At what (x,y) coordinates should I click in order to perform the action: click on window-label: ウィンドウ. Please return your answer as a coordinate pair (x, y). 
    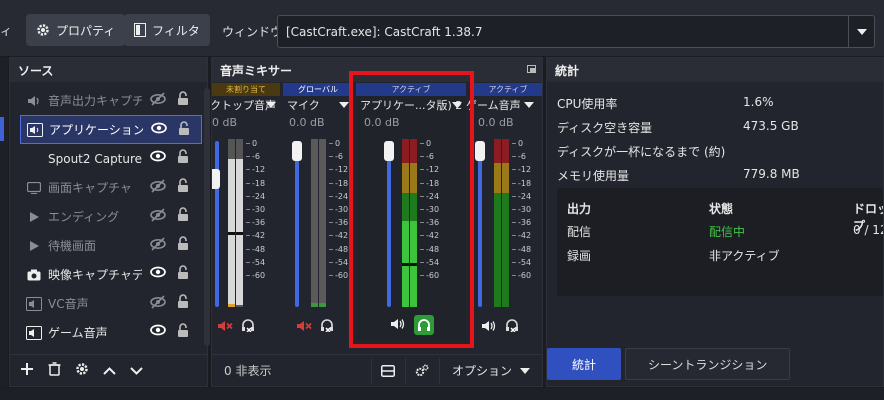
    Looking at the image, I should click on (252, 32).